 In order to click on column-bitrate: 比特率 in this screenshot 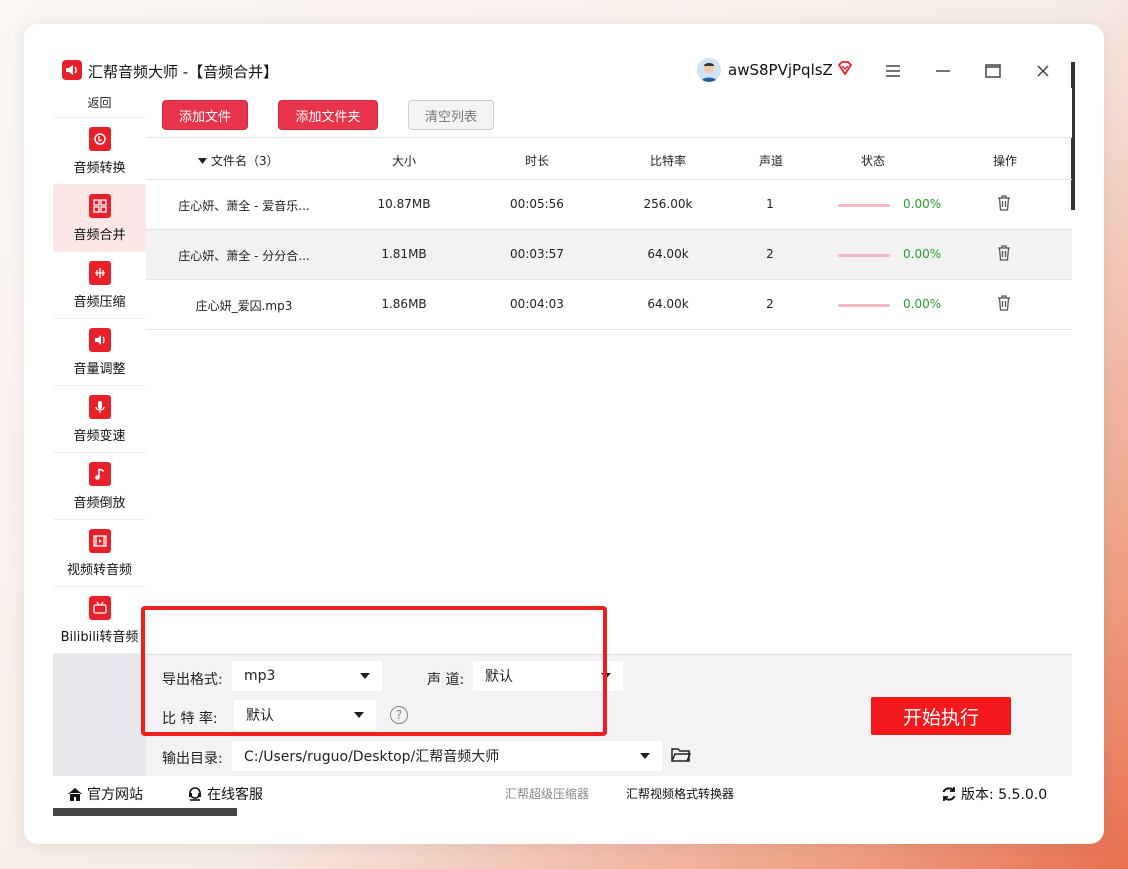, I will do `click(667, 161)`.